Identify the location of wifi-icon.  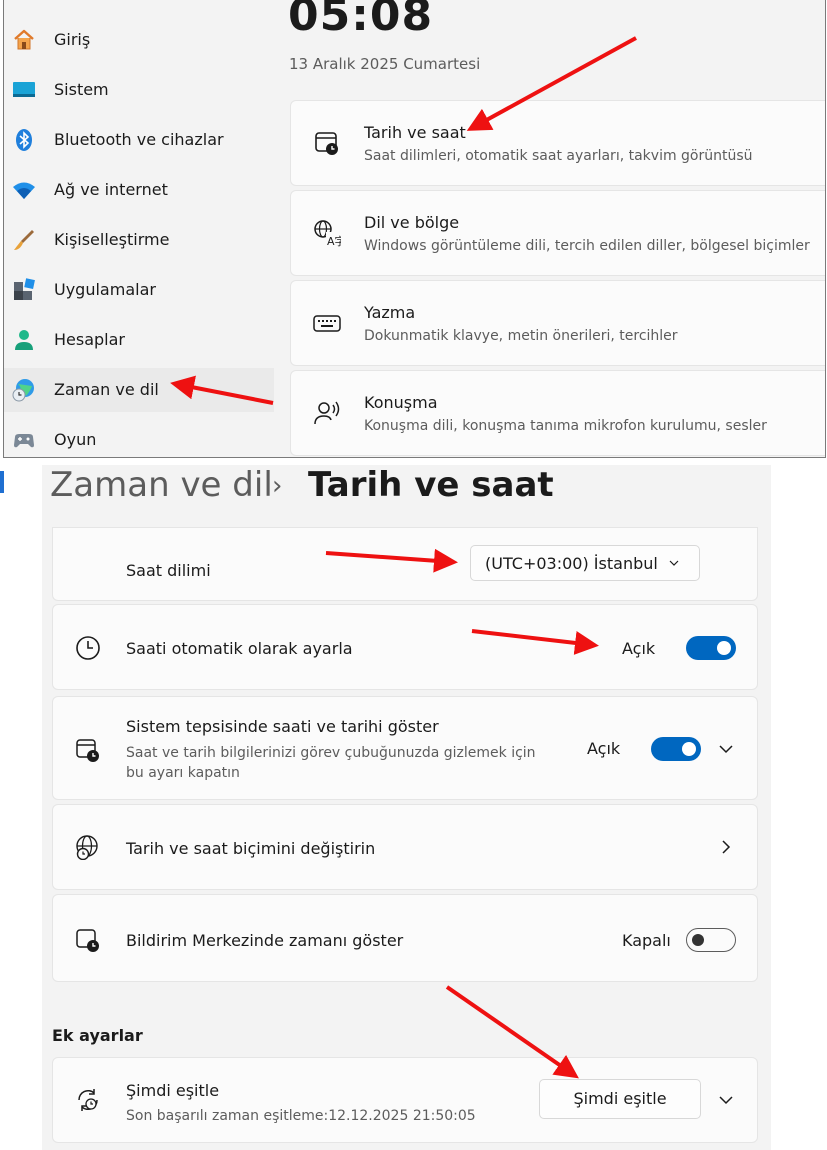
(24, 190).